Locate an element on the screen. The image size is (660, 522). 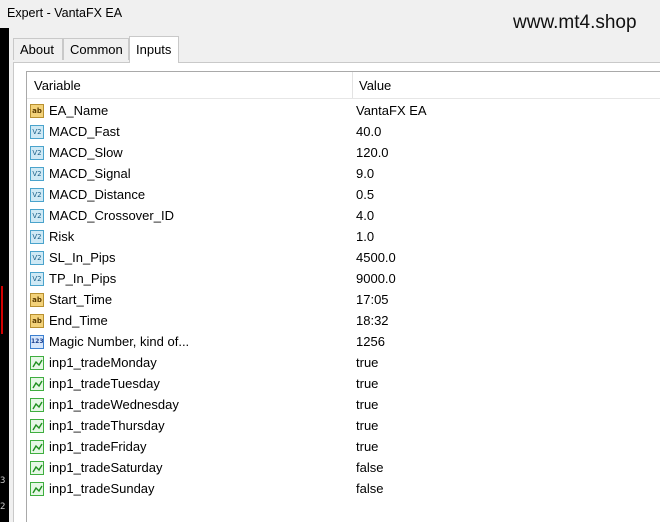
table-row: V2 MACD_Slow 120.0 is located at coordinates (343, 153).